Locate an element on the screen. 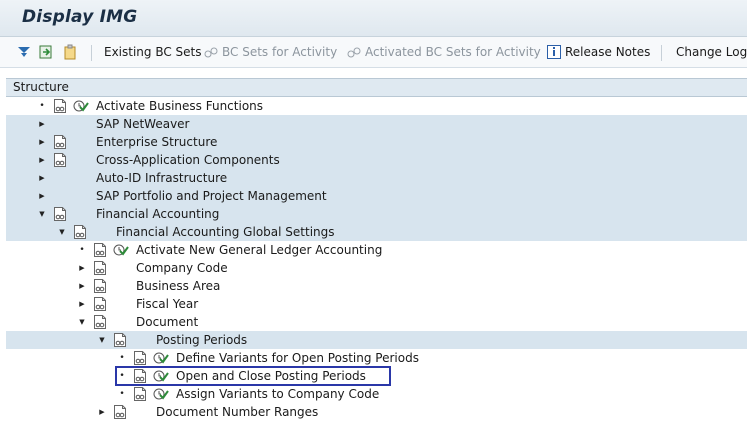  tree-node: ▶ Fiscal Year is located at coordinates (376, 304).